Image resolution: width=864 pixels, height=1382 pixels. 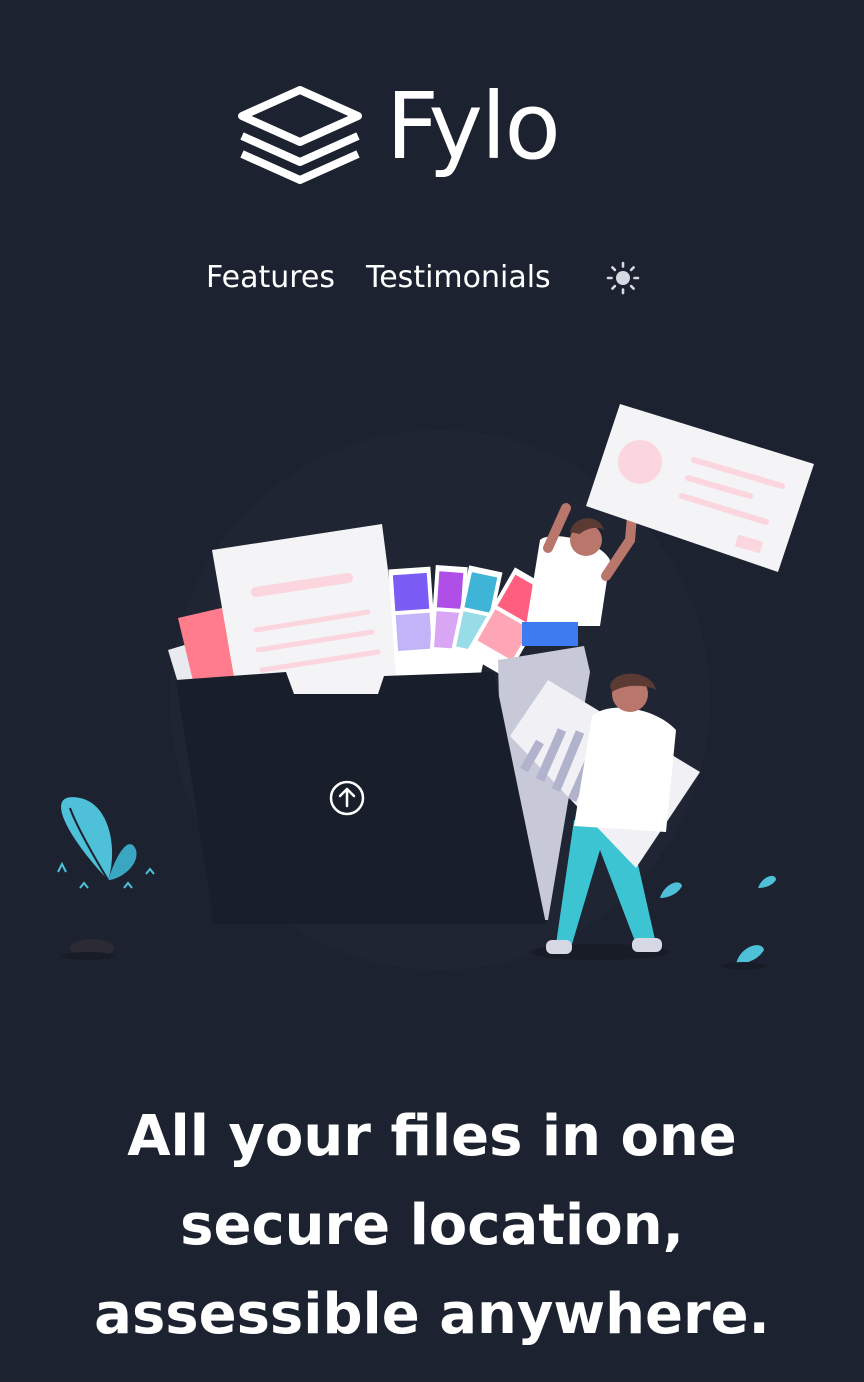 What do you see at coordinates (270, 278) in the screenshot?
I see `nav-link-features: Features` at bounding box center [270, 278].